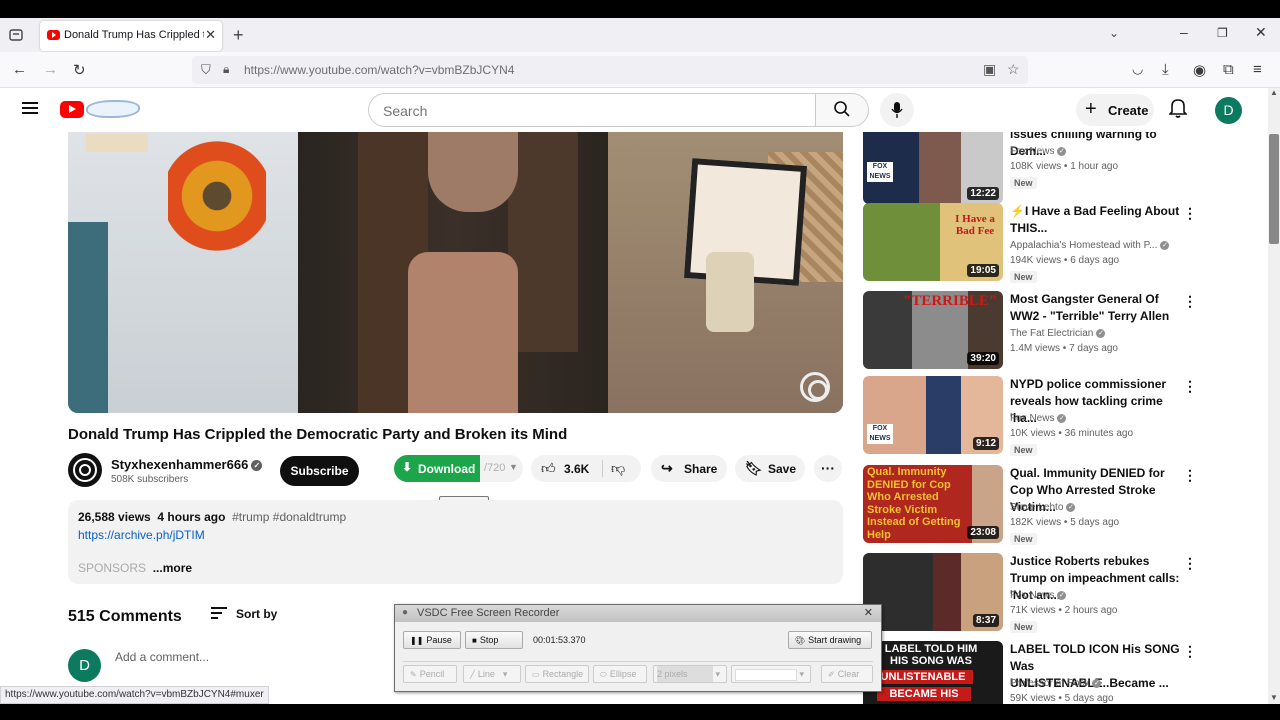 The width and height of the screenshot is (1280, 720). Describe the element at coordinates (1257, 69) in the screenshot. I see `app-menu-icon: ≡` at that location.